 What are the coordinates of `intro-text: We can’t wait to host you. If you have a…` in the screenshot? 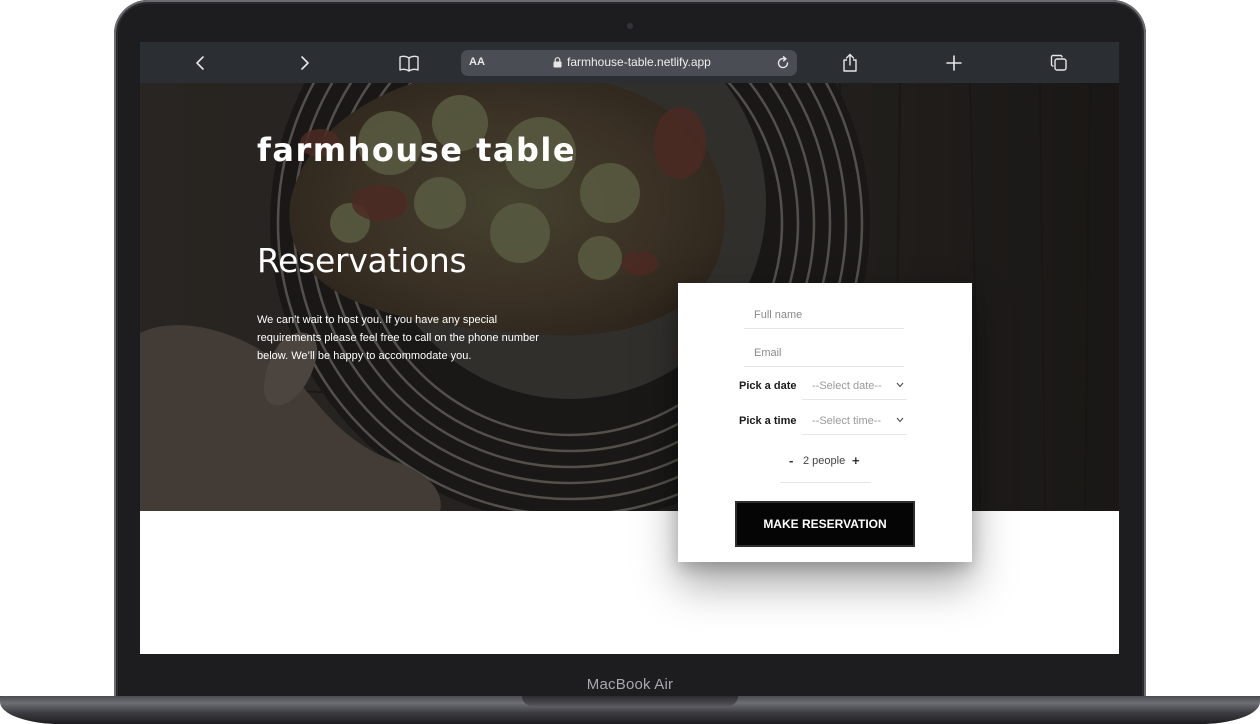 It's located at (398, 338).